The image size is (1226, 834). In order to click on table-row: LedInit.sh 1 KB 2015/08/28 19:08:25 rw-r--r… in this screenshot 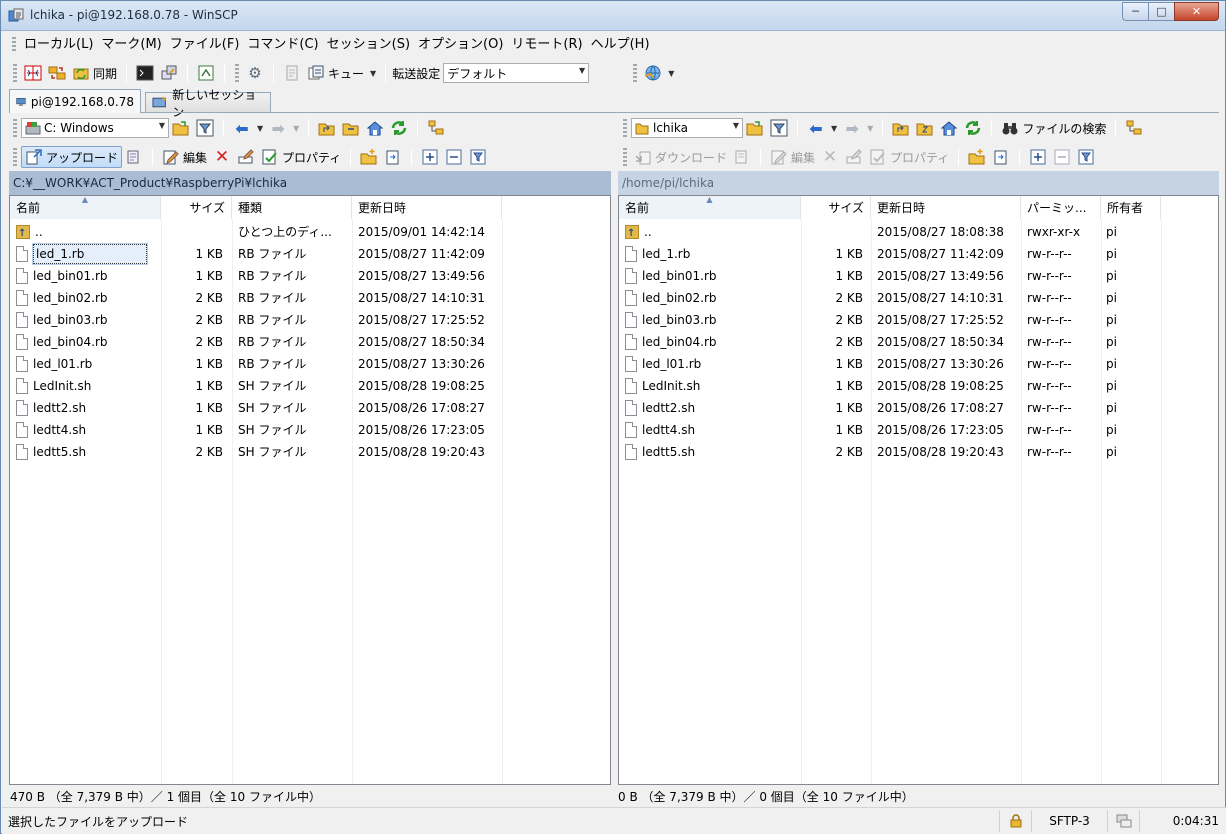, I will do `click(918, 386)`.